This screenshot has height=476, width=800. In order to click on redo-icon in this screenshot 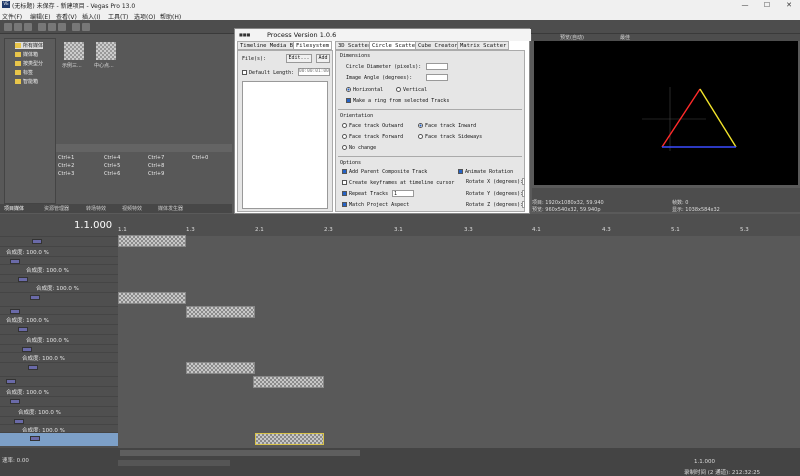, I will do `click(86, 27)`.